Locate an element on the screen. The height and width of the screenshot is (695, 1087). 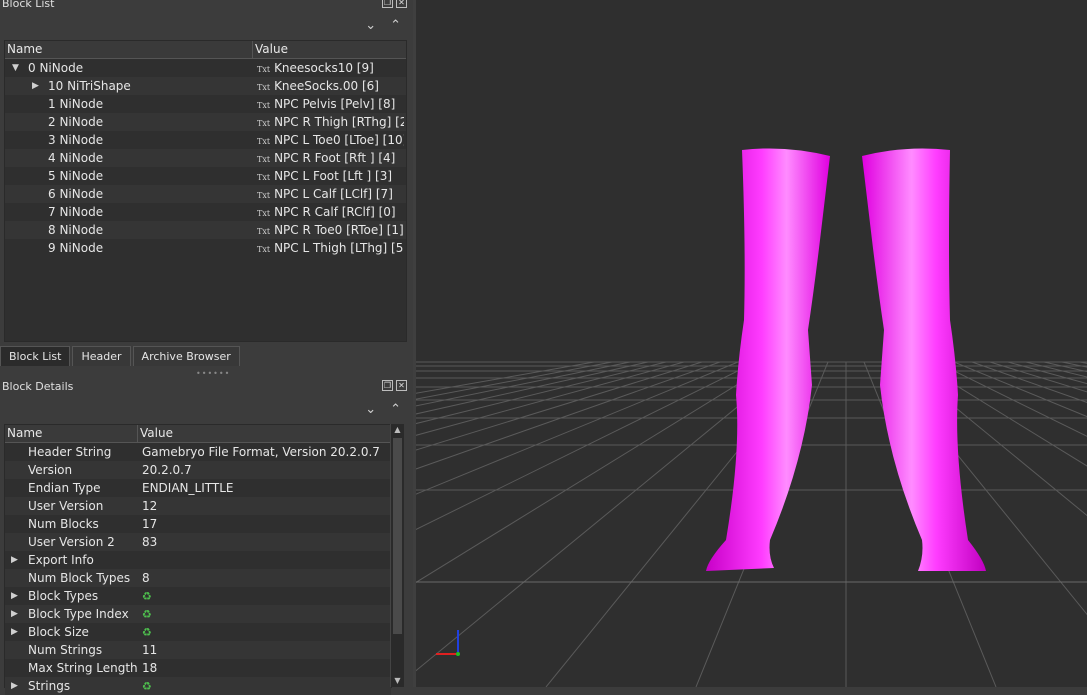
tree-row: ▼ 0 NiNode Txt Kneesocks10 [9] is located at coordinates (205, 68).